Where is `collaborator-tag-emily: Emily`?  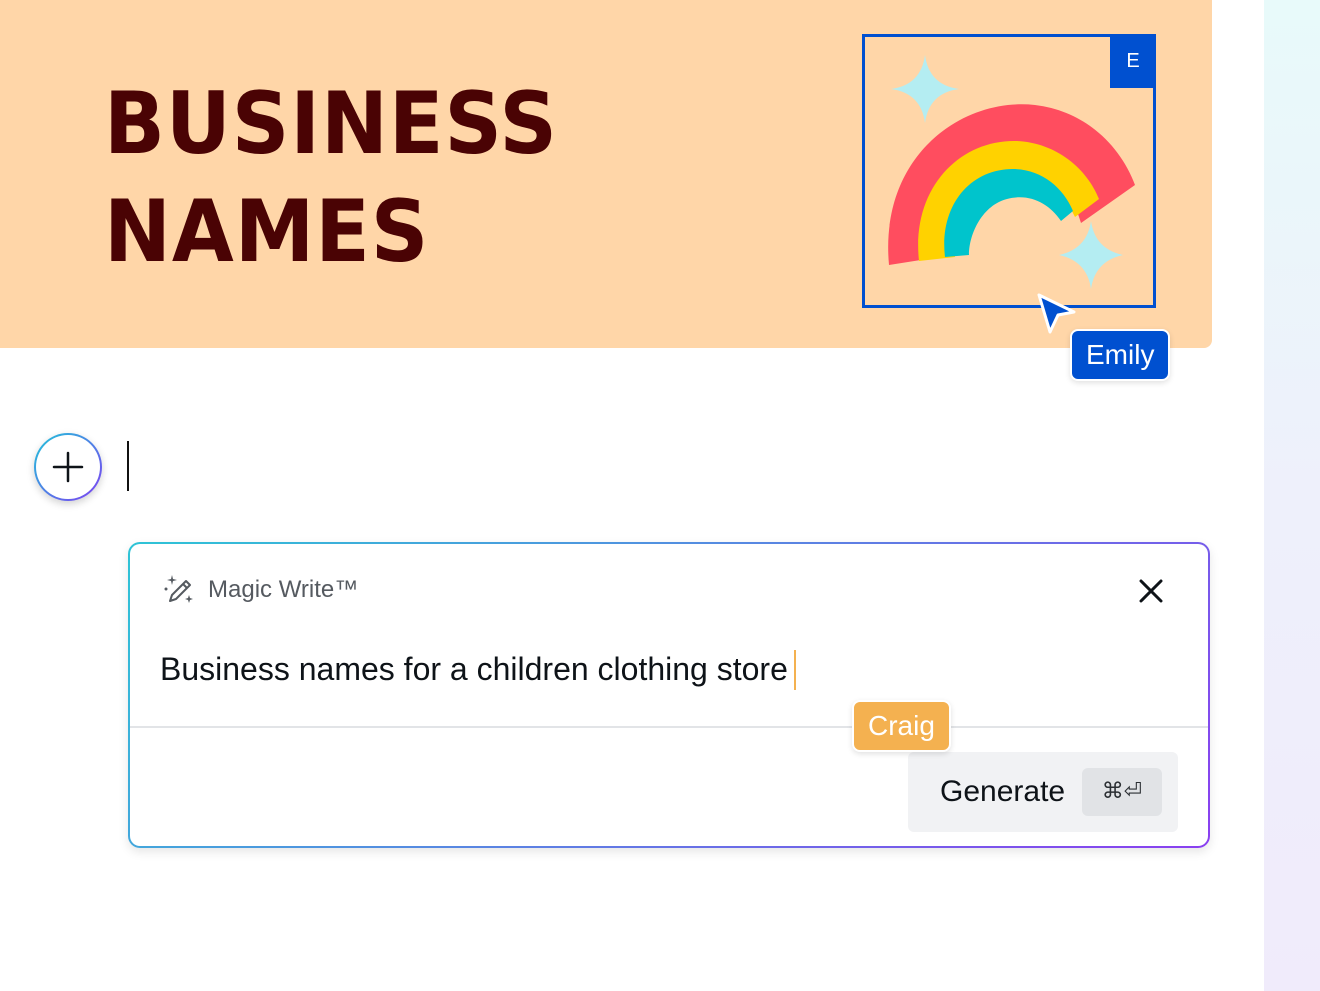
collaborator-tag-emily: Emily is located at coordinates (1120, 355).